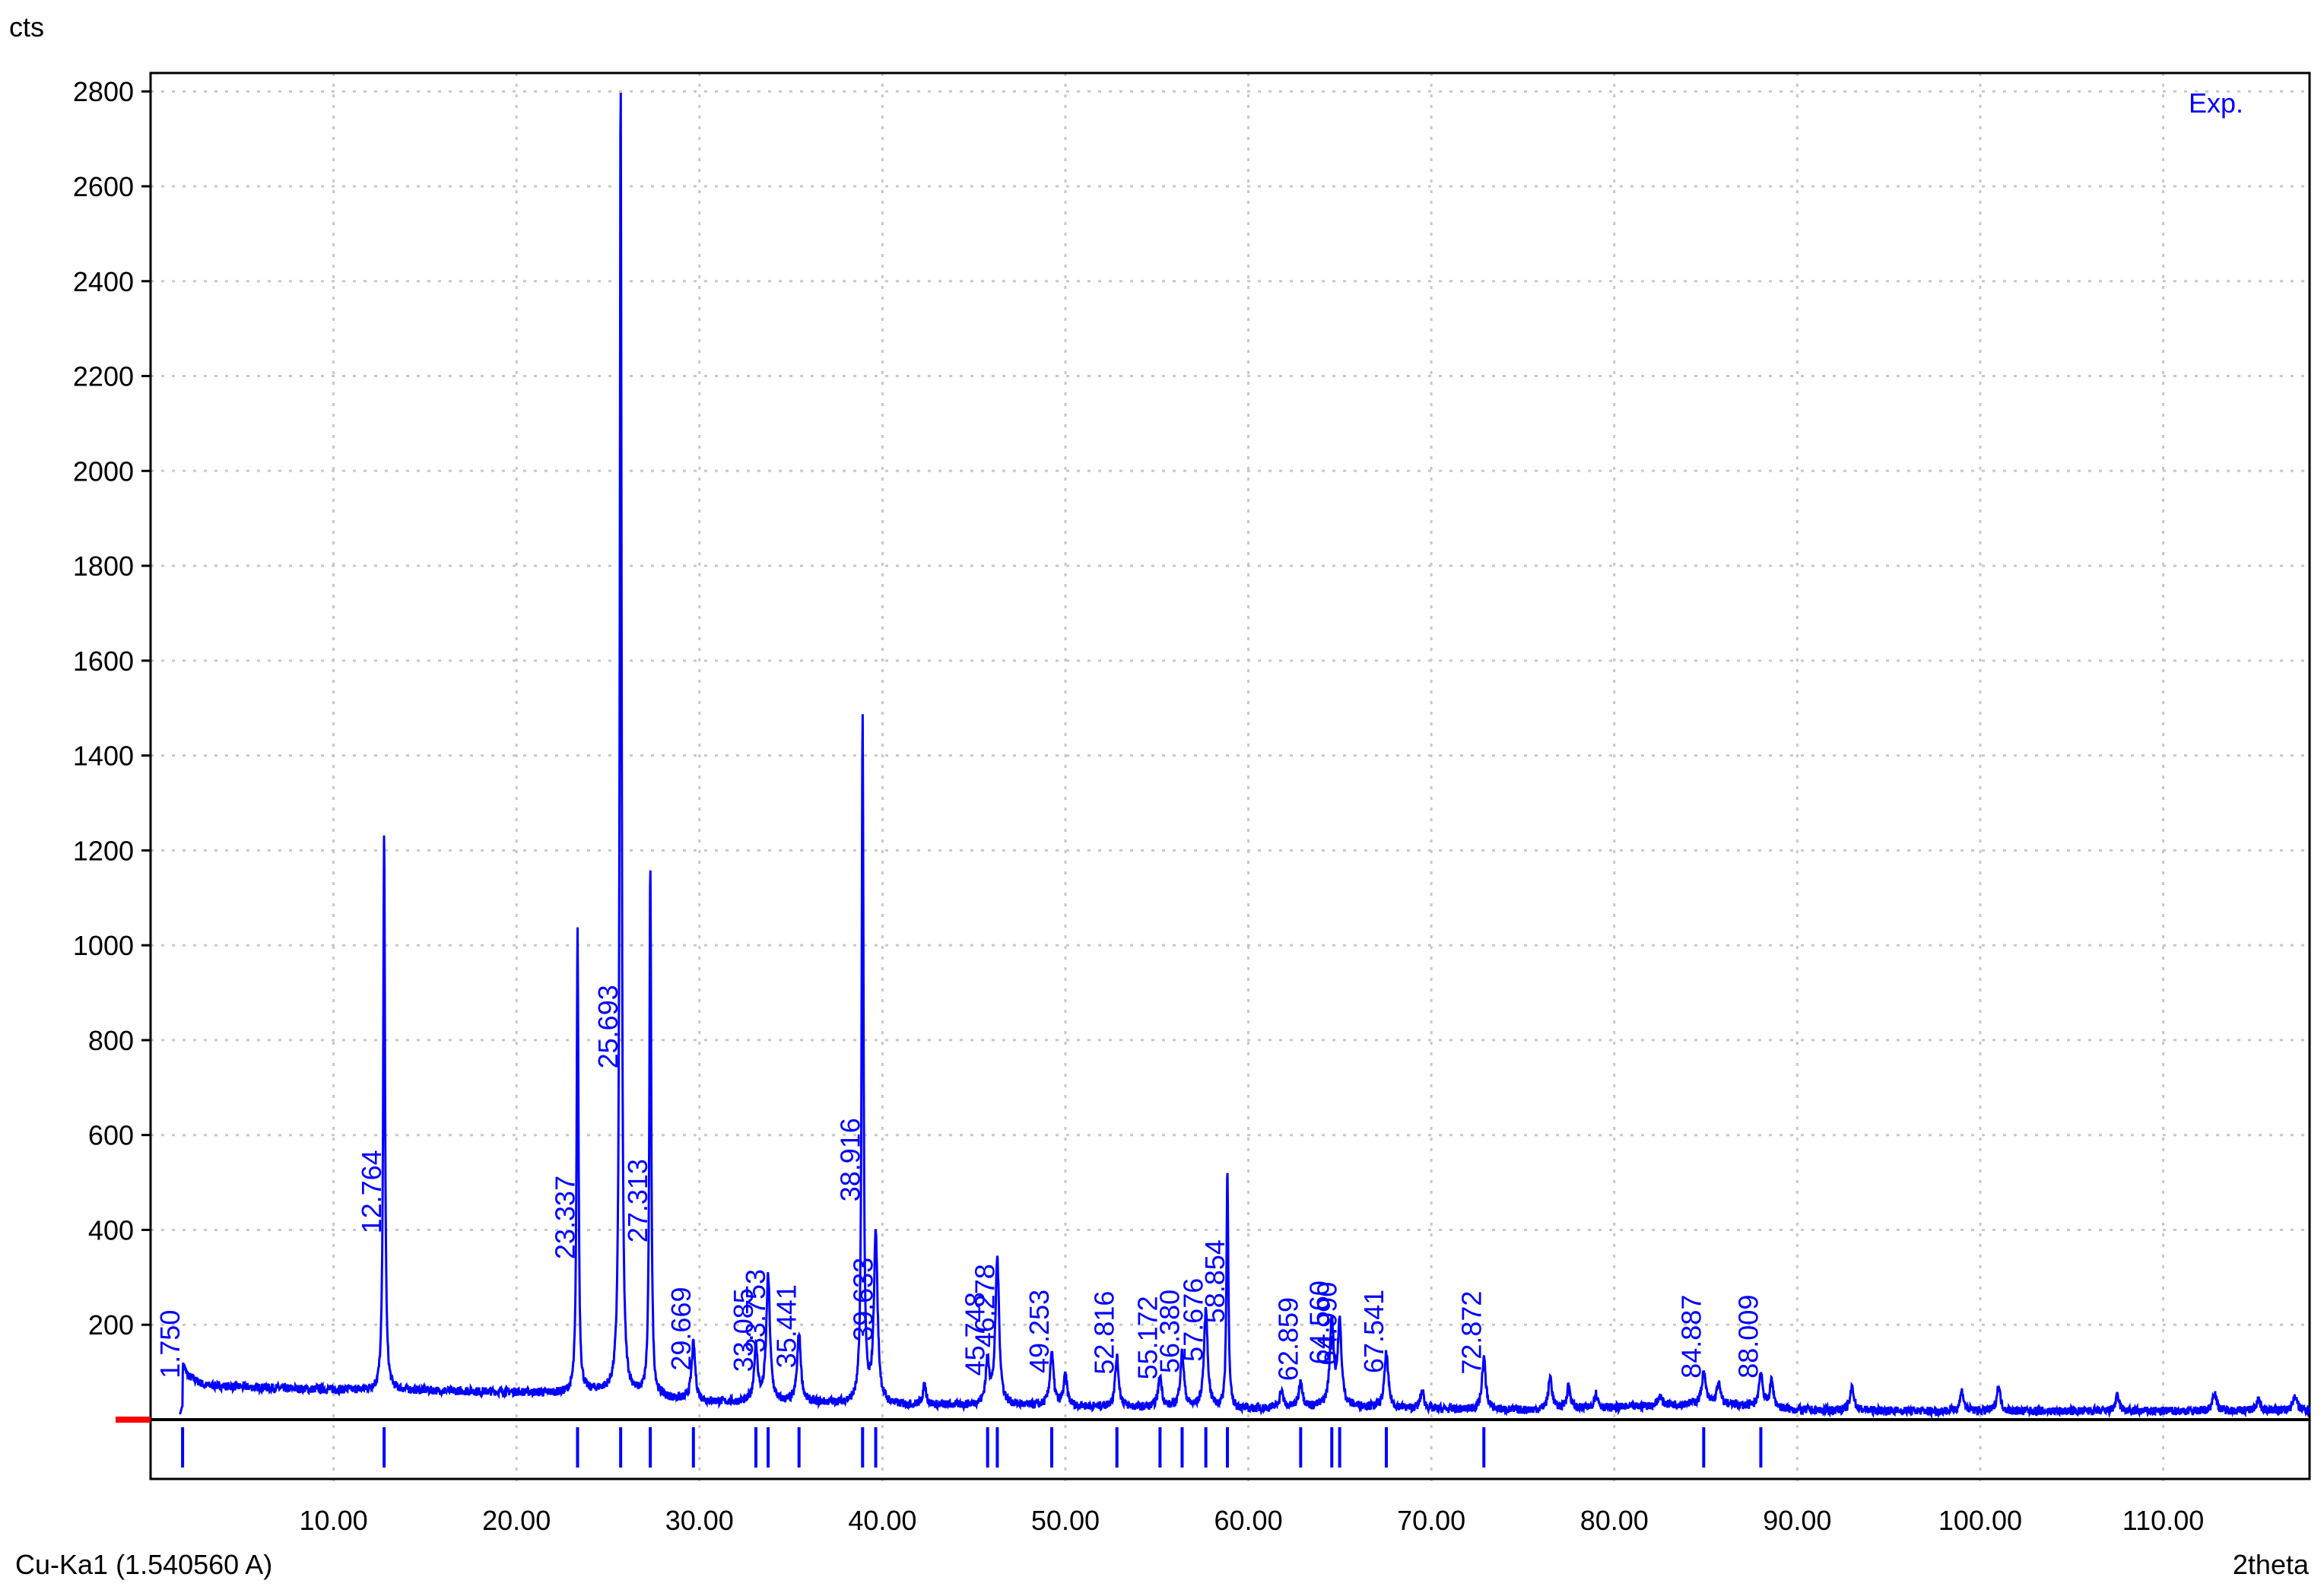 The image size is (2324, 1593). What do you see at coordinates (637, 1200) in the screenshot?
I see `peak-label: 27.313` at bounding box center [637, 1200].